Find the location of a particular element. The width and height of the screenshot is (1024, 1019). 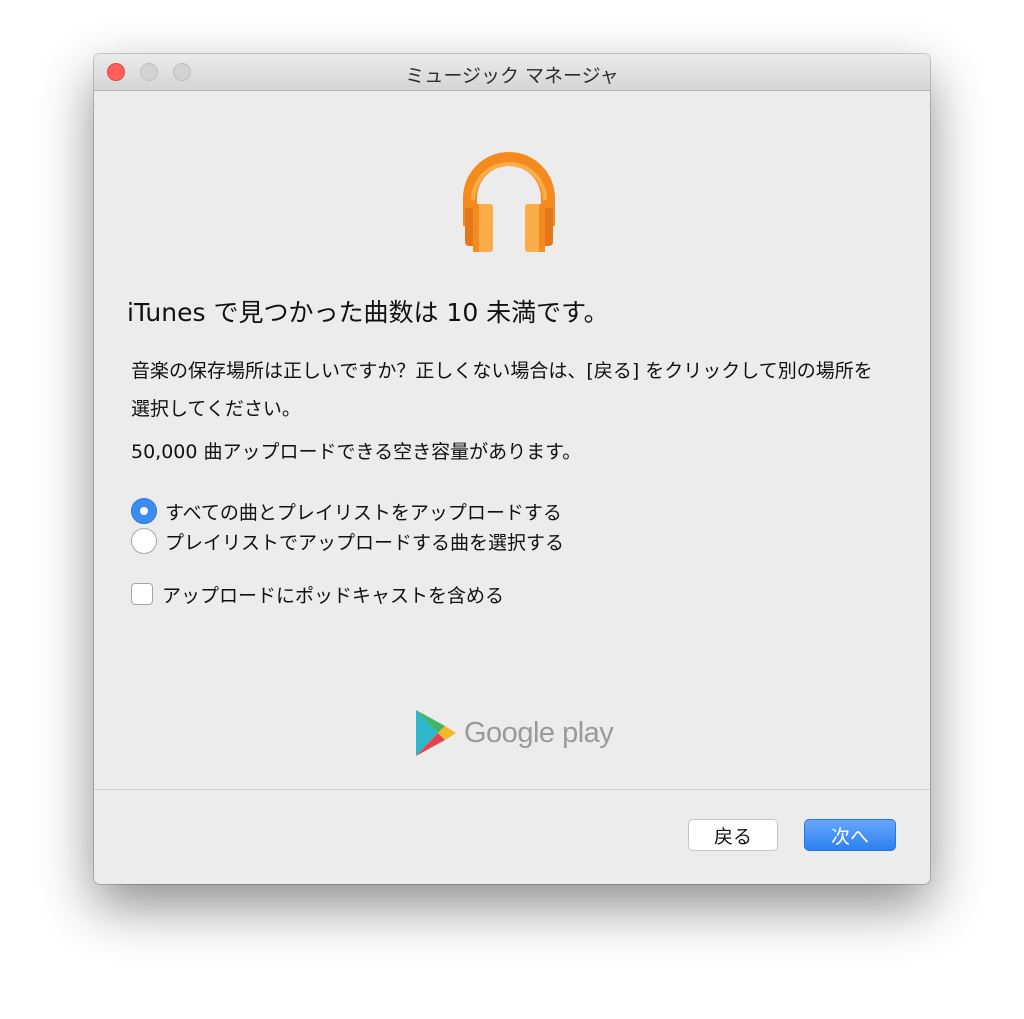

select-playlists-option: プレイリストでアップロードする曲を選択する is located at coordinates (347, 541).